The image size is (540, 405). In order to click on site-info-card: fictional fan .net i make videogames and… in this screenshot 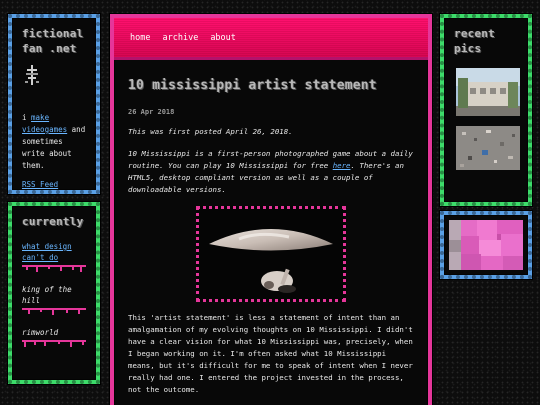, I will do `click(54, 104)`.